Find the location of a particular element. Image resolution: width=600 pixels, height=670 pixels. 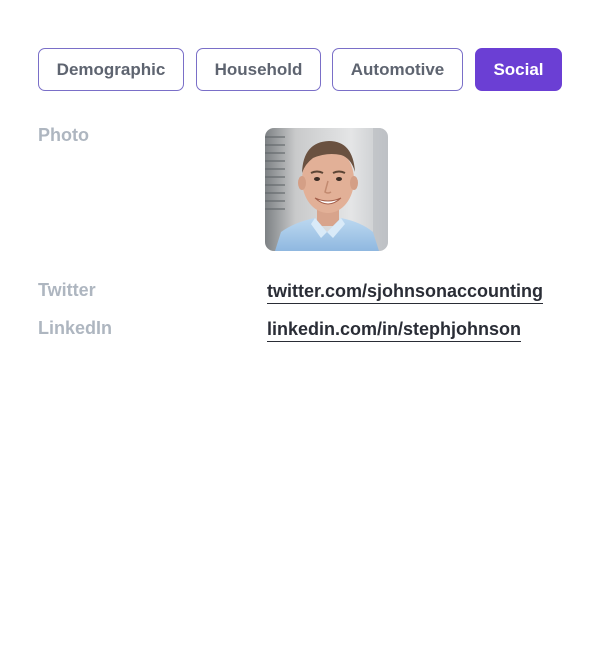

person-avatar-image is located at coordinates (326, 189).